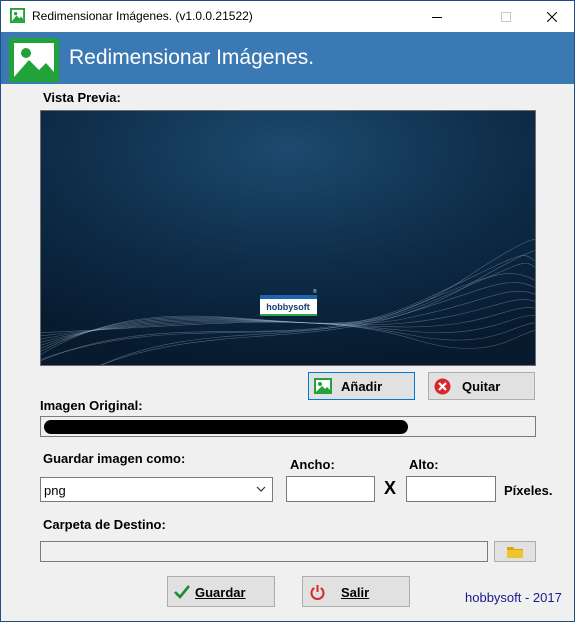 This screenshot has width=575, height=622. I want to click on header-banner: Redimensionar Imágenes., so click(287, 58).